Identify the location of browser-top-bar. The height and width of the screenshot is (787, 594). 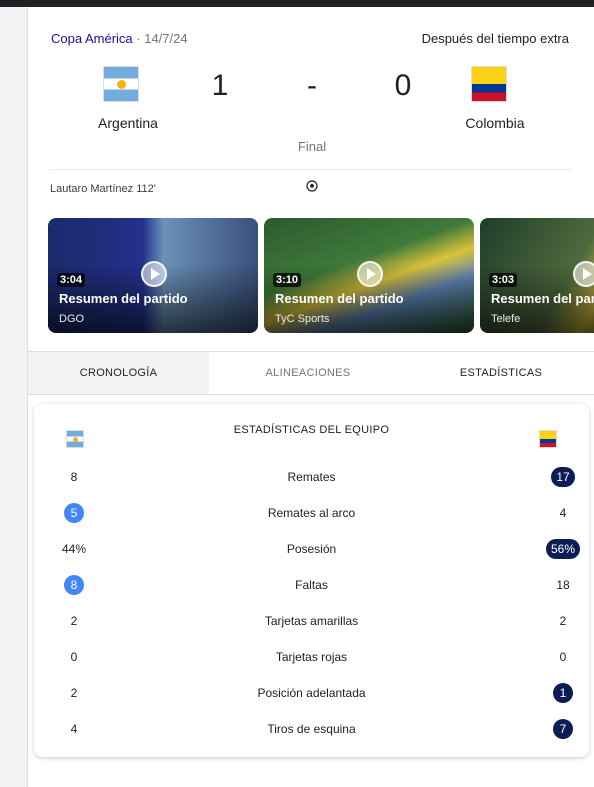
(297, 3).